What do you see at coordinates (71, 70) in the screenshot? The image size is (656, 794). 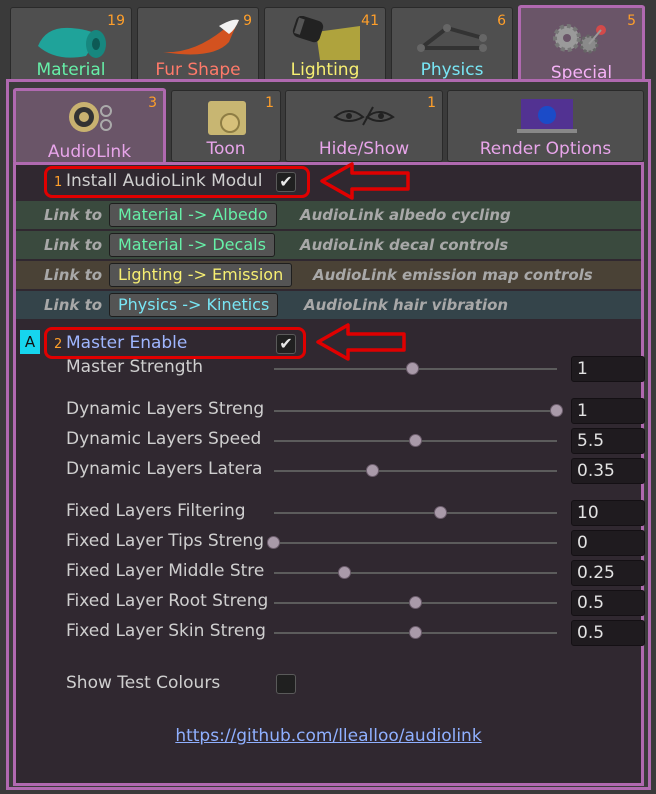 I see `tab-label: Material` at bounding box center [71, 70].